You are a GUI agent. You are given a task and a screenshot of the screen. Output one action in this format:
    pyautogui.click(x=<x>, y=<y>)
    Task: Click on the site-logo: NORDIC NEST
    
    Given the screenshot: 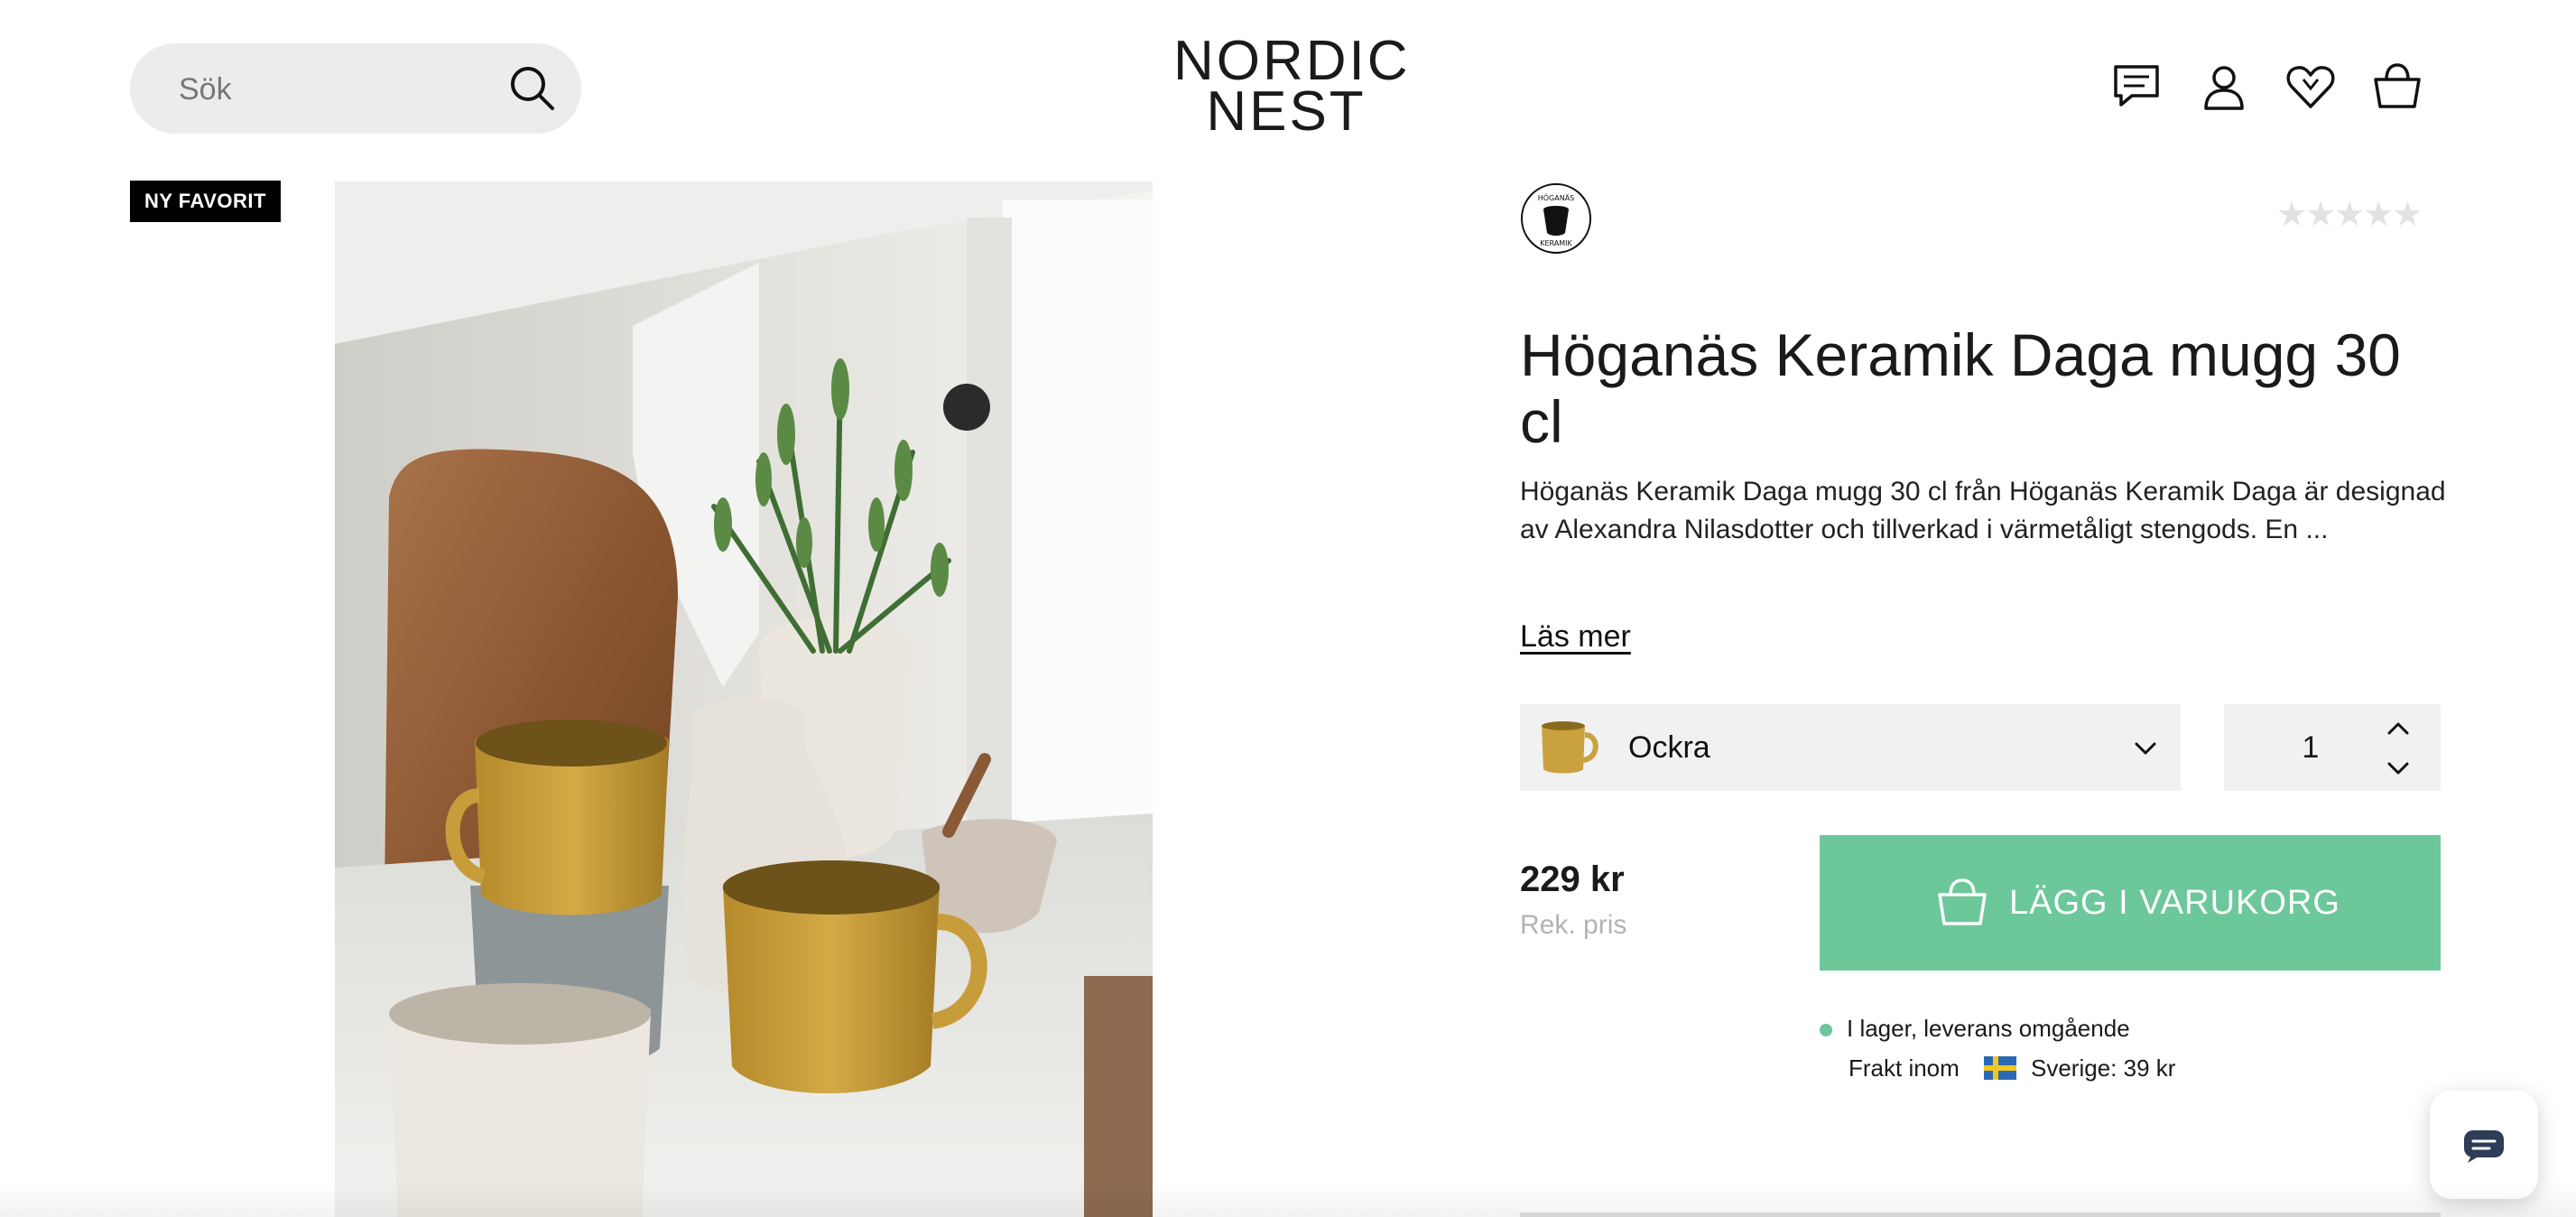 What is the action you would take?
    pyautogui.click(x=1292, y=86)
    